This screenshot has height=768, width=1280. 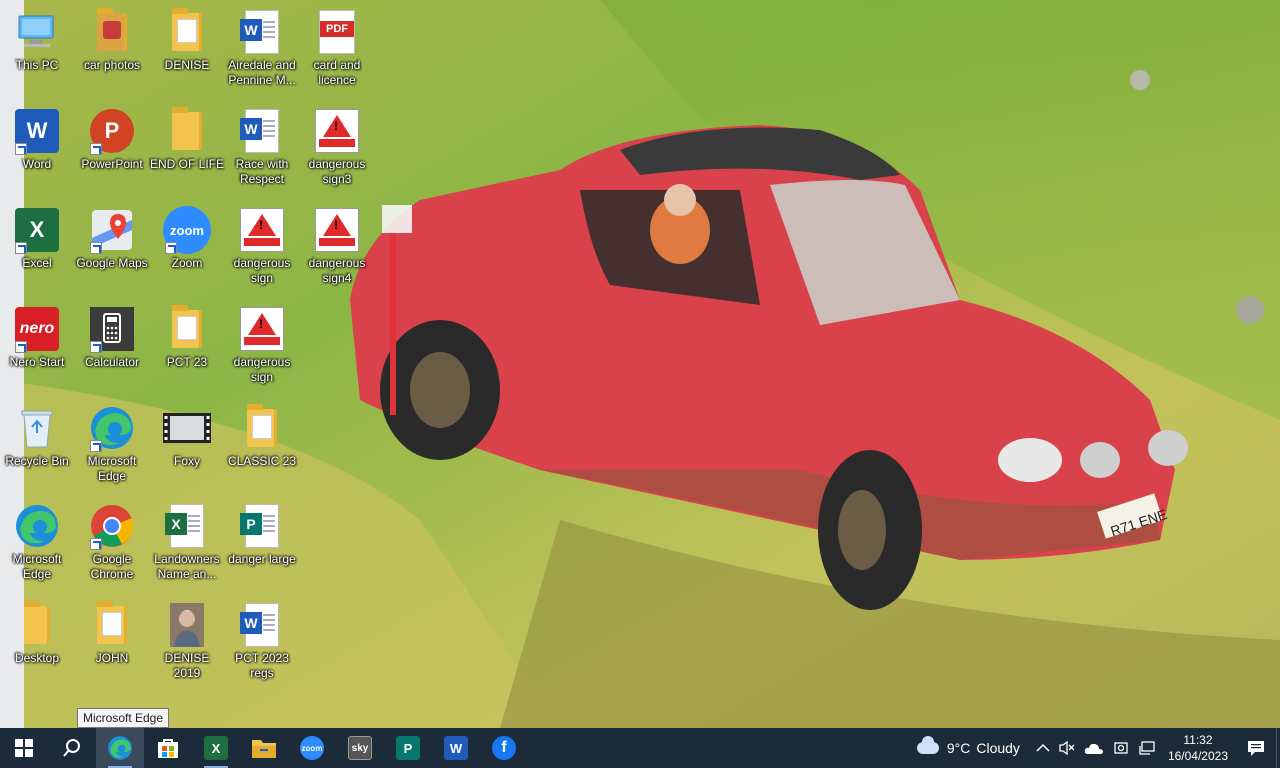 I want to click on desktop-icon-label: car photos, so click(x=112, y=65).